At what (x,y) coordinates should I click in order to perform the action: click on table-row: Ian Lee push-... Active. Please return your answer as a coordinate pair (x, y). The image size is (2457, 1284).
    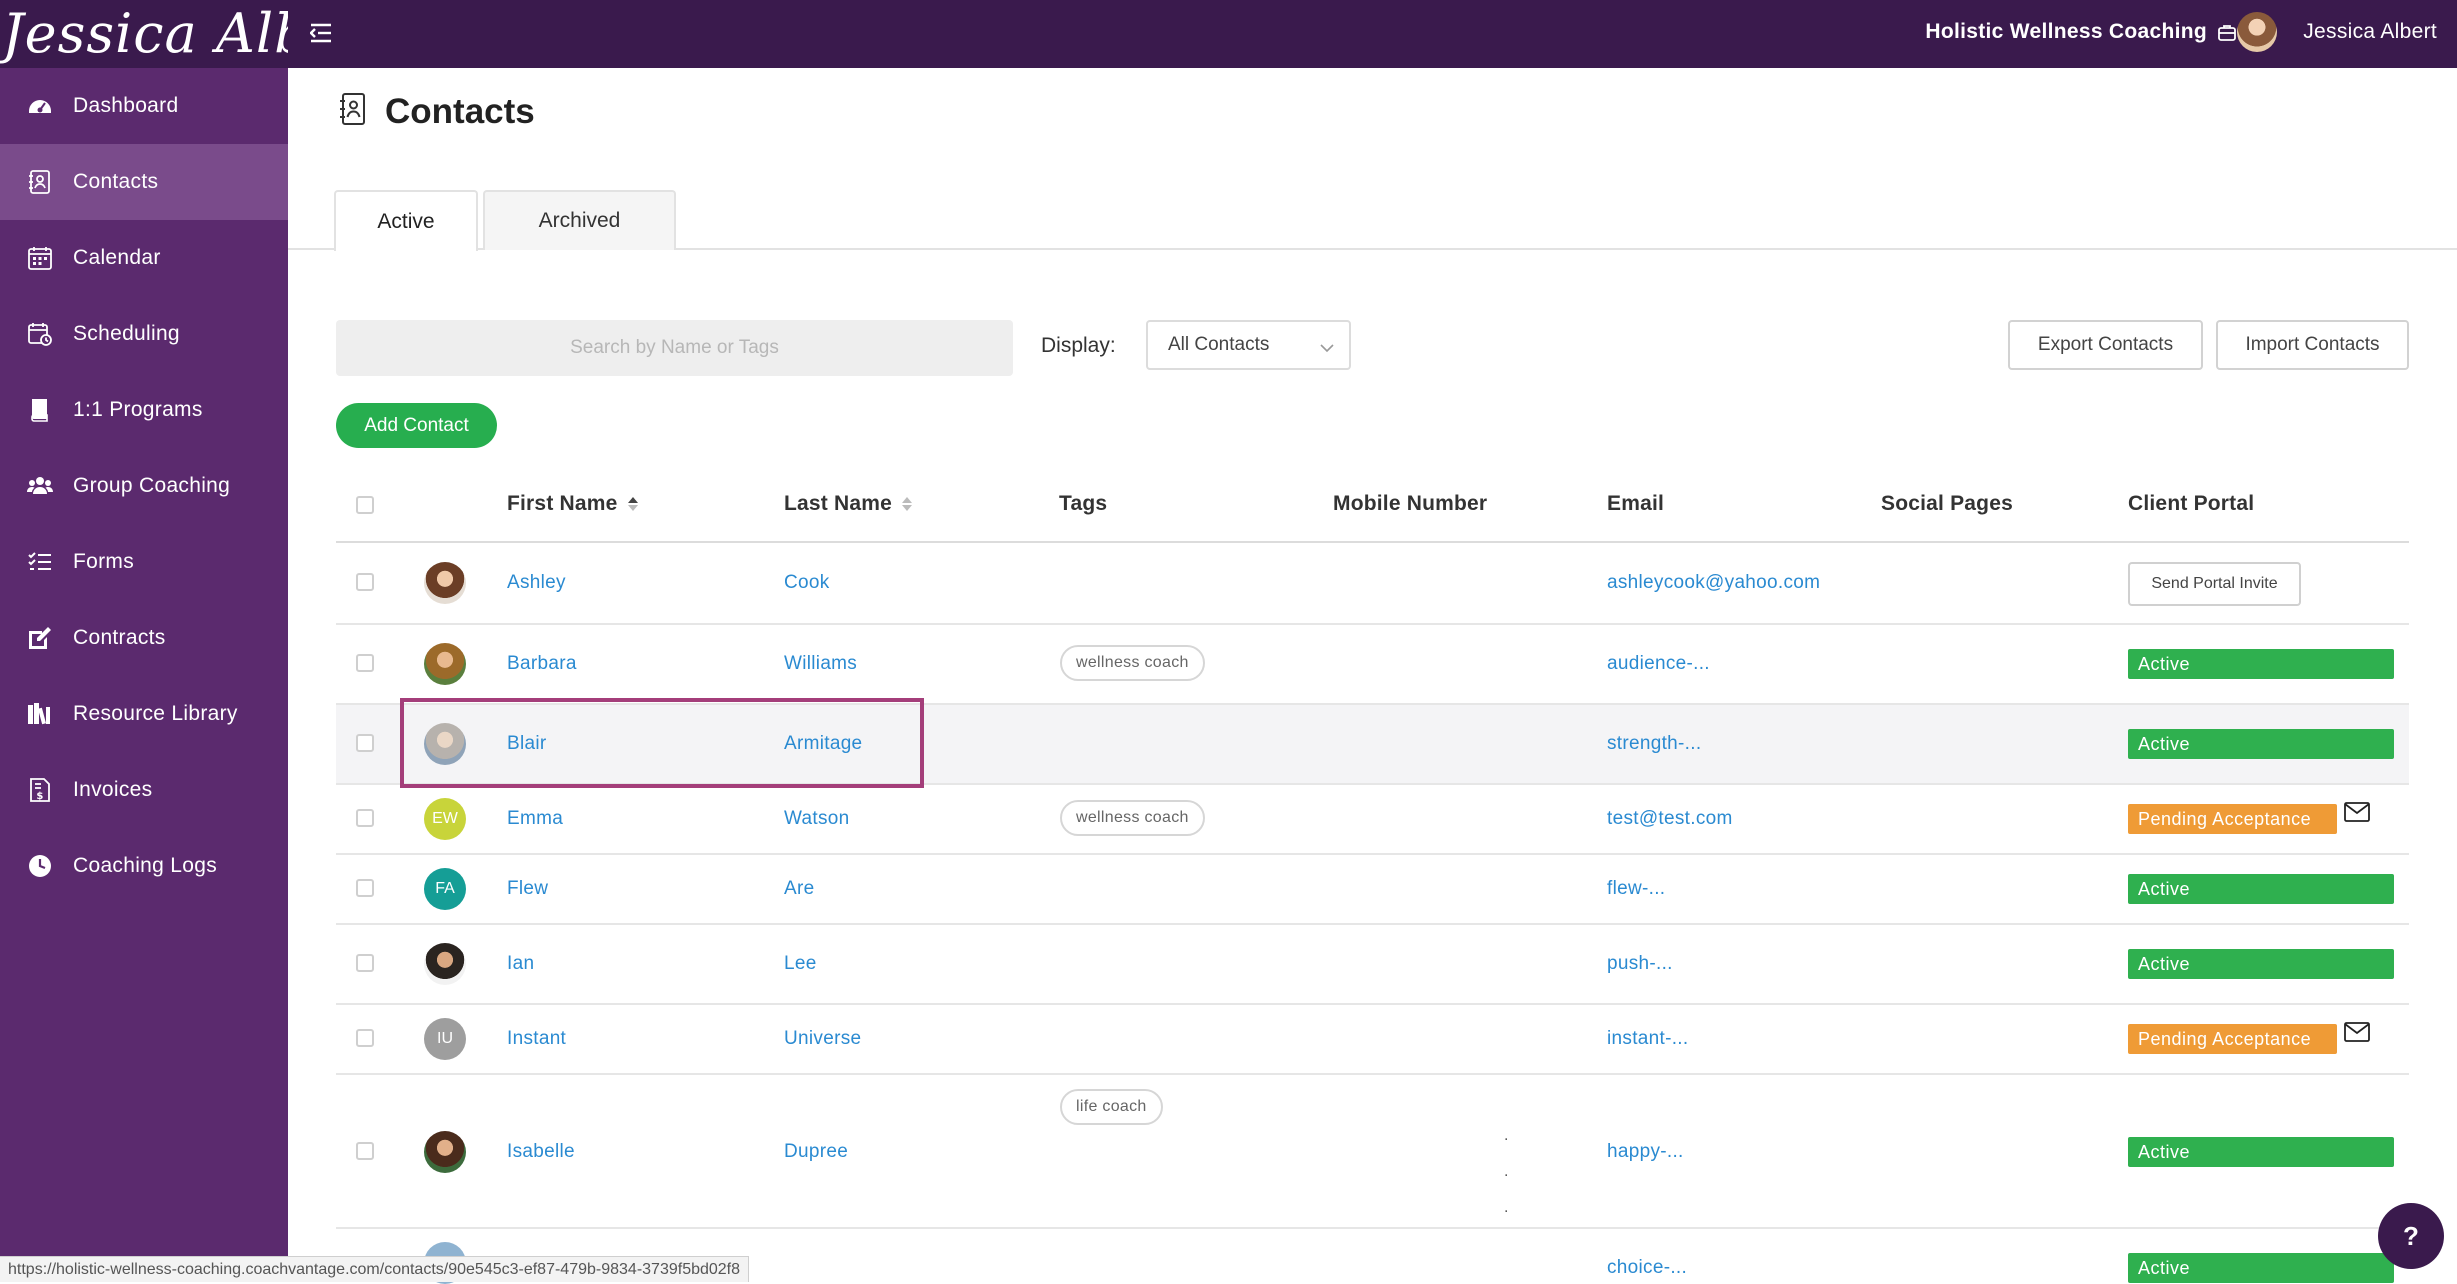
    Looking at the image, I should click on (1372, 964).